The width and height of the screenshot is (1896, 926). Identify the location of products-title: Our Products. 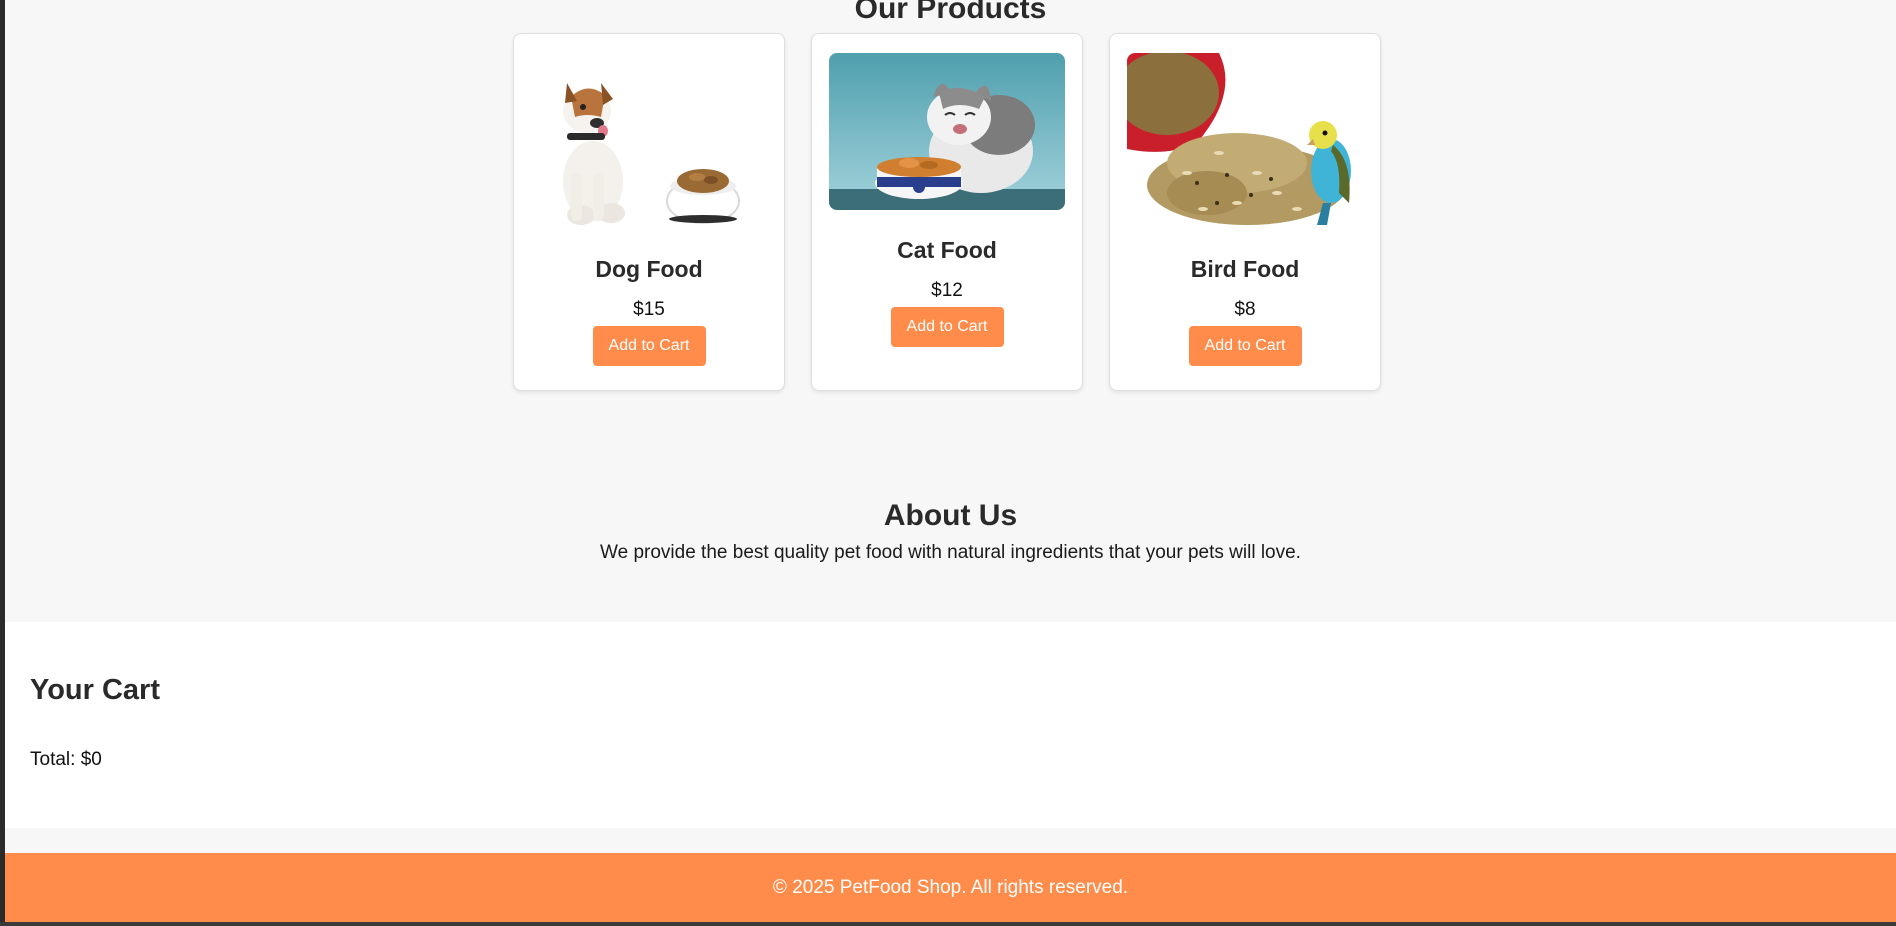
(950, 12).